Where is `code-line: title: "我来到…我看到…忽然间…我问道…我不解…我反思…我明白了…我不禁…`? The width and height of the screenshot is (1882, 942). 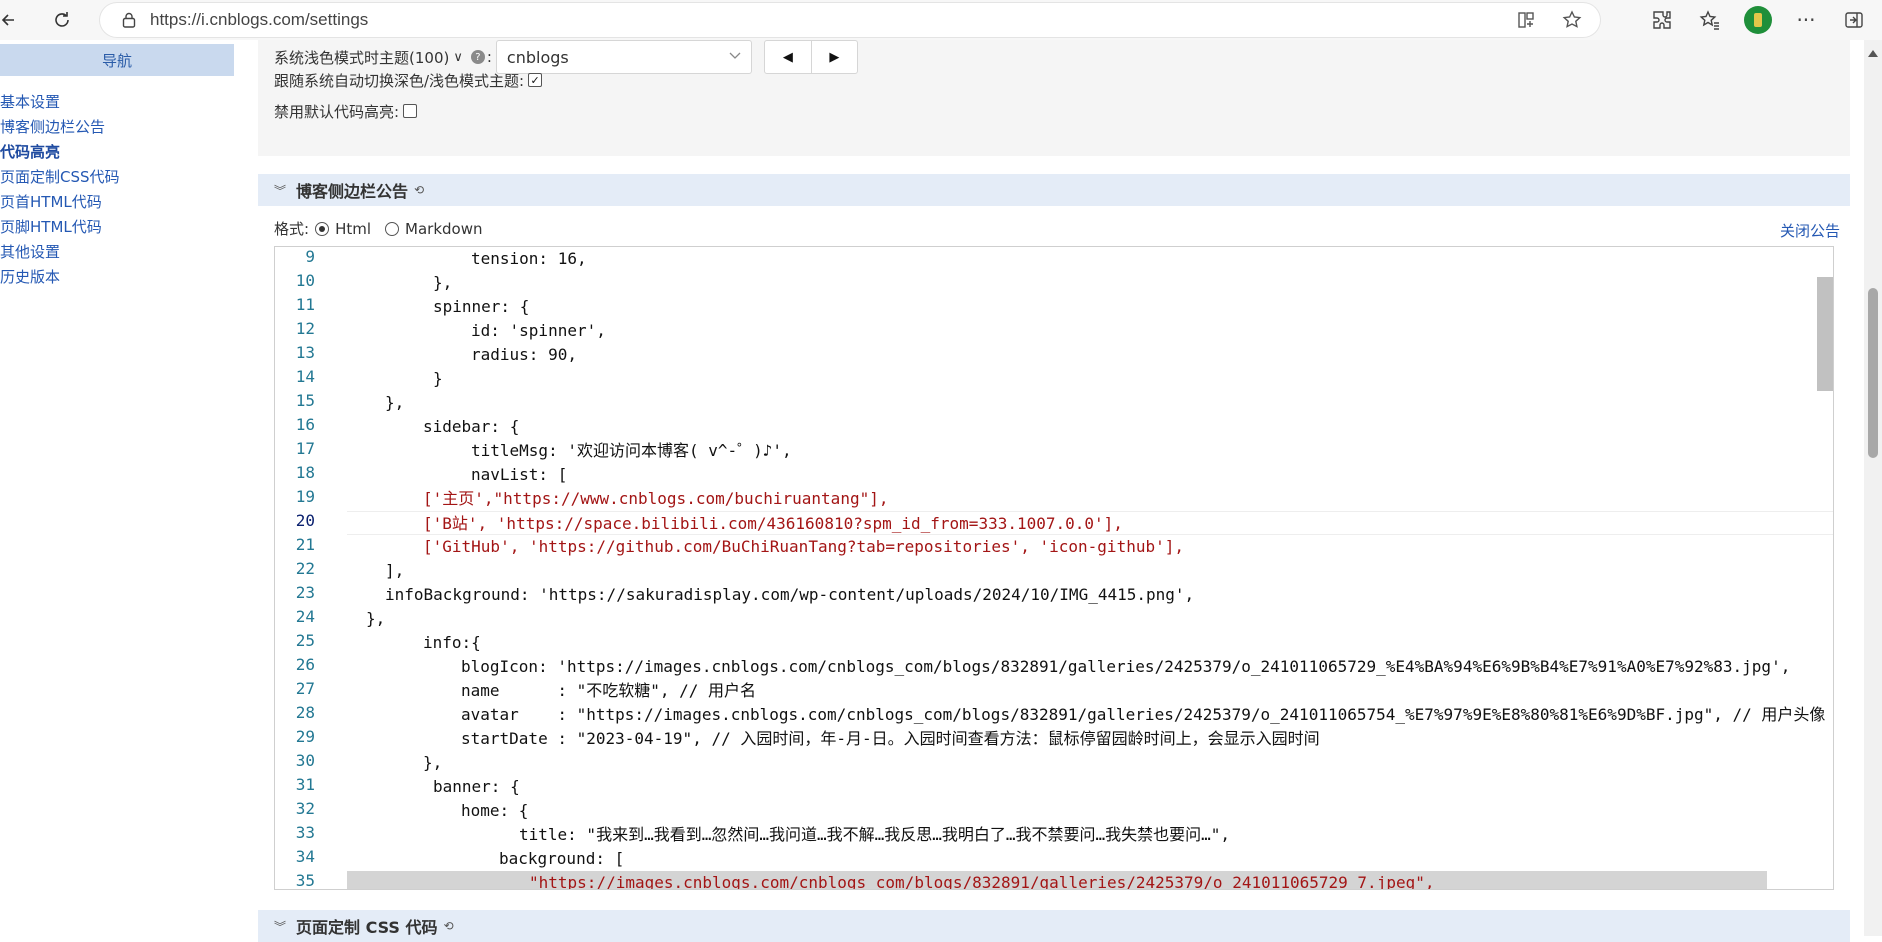
code-line: title: "我来到…我看到…忽然间…我问道…我不解…我反思…我明白了…我不禁… is located at coordinates (875, 834).